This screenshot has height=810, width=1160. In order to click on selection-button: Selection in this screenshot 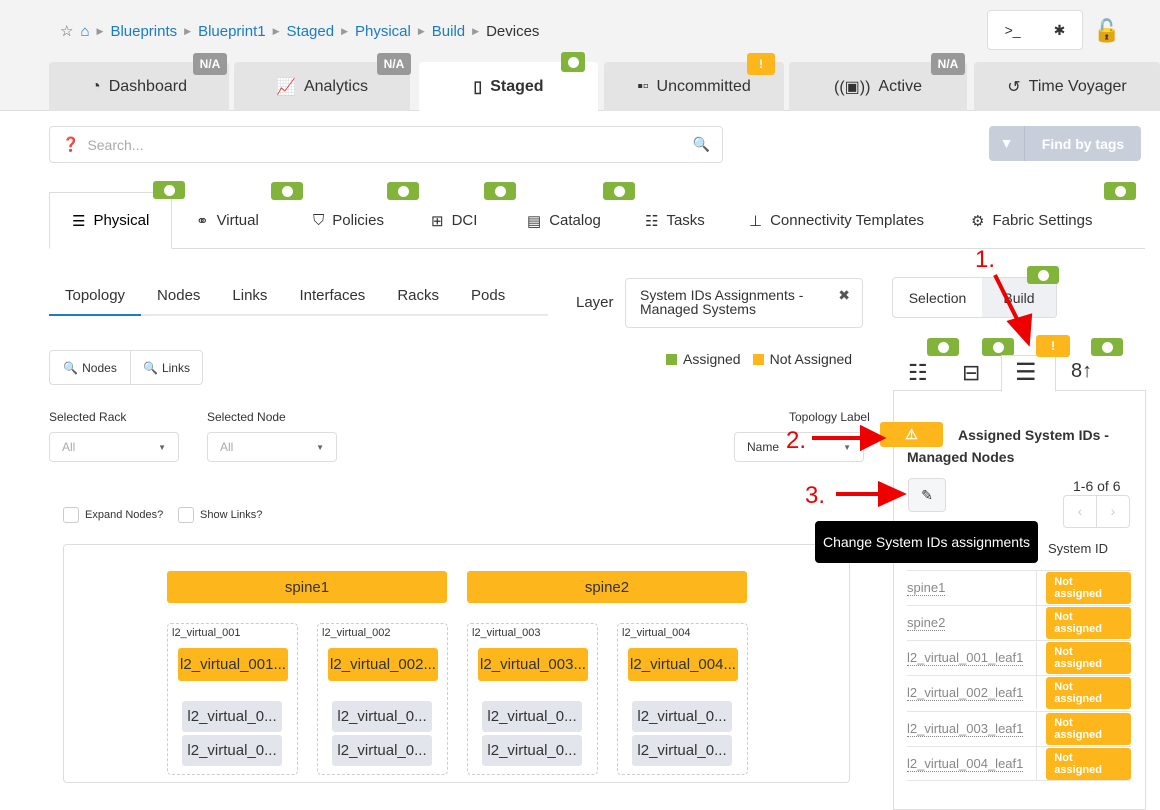, I will do `click(937, 297)`.